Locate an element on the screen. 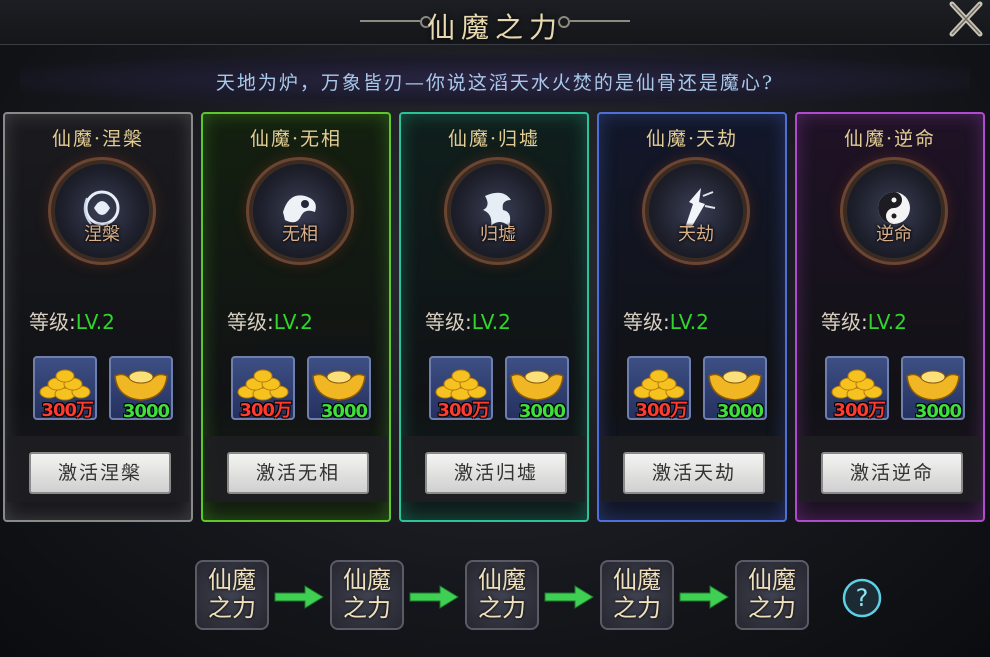  activate-button: 激活无相 is located at coordinates (298, 473).